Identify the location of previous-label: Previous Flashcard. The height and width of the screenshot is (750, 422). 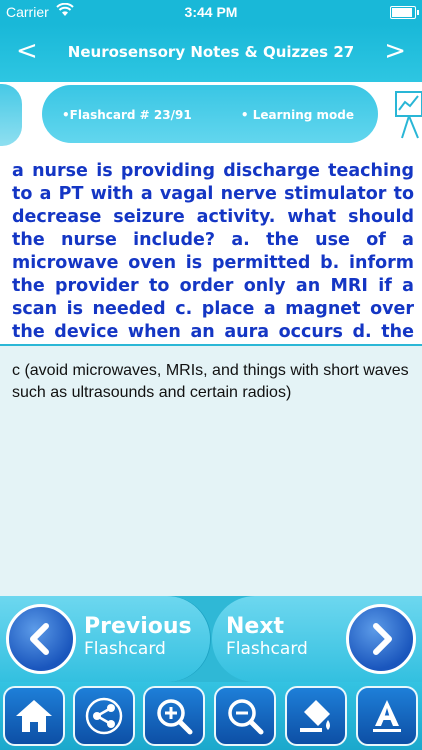
(138, 638).